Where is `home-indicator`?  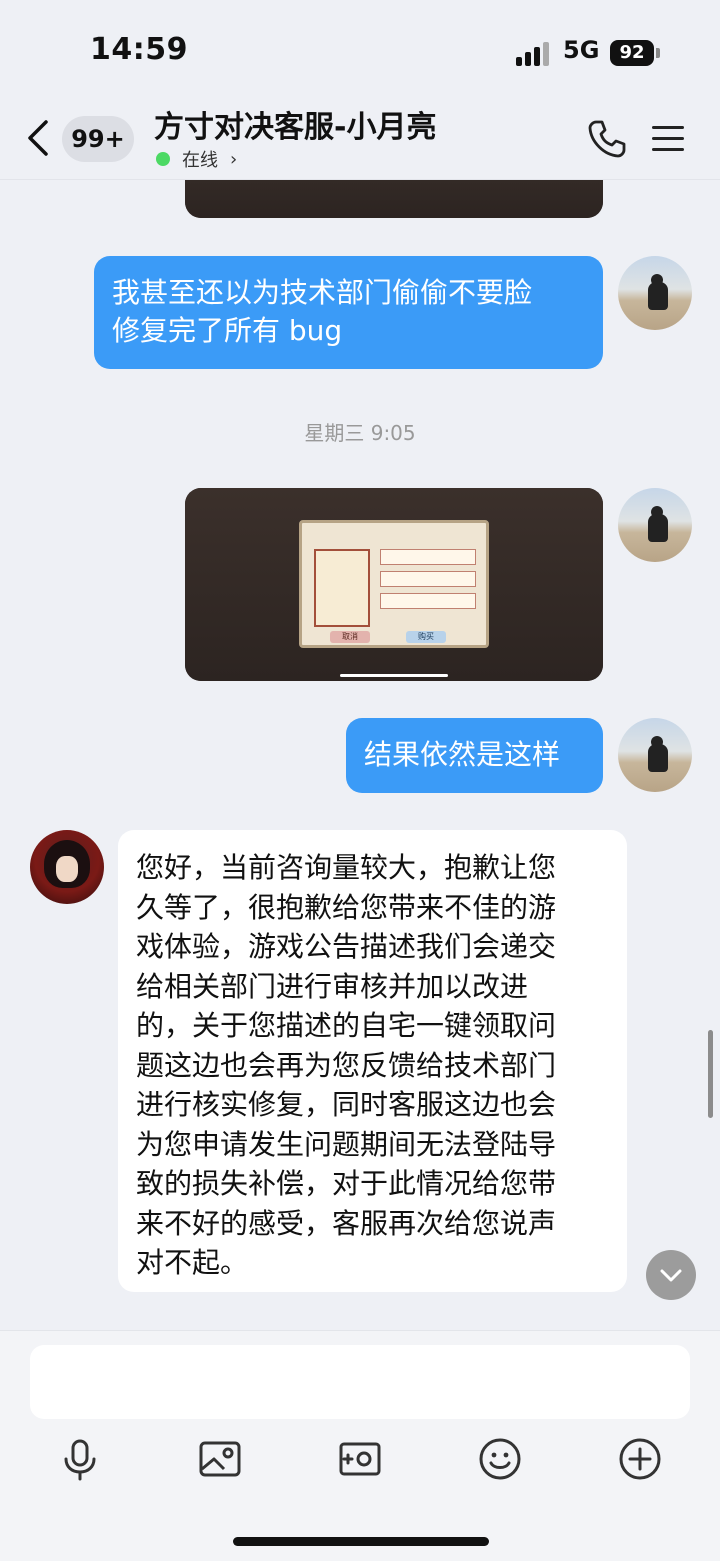 home-indicator is located at coordinates (361, 1541).